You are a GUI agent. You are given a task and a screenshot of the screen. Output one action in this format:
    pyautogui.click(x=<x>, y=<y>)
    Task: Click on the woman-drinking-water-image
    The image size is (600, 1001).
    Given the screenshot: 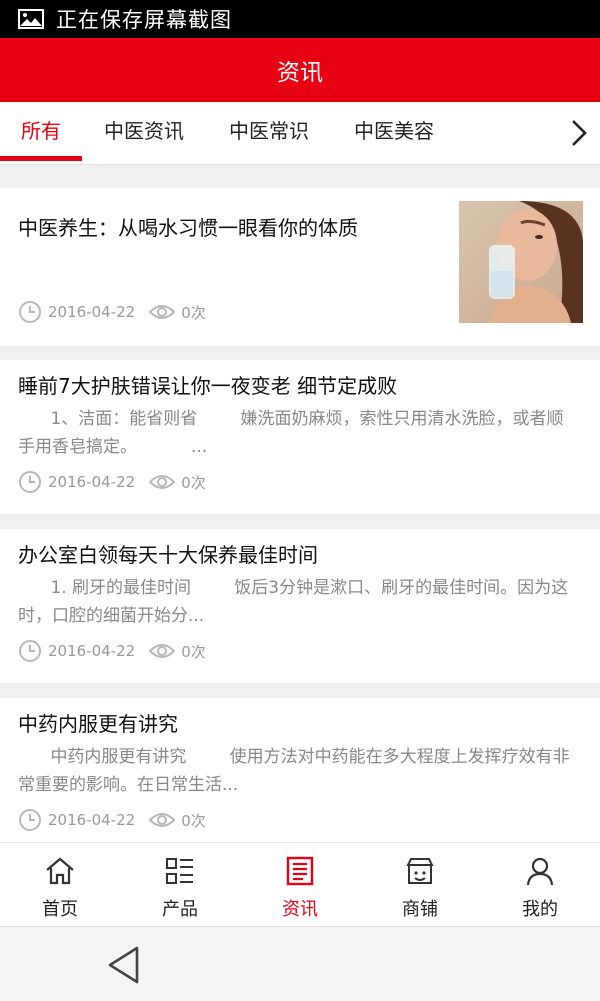 What is the action you would take?
    pyautogui.click(x=521, y=262)
    